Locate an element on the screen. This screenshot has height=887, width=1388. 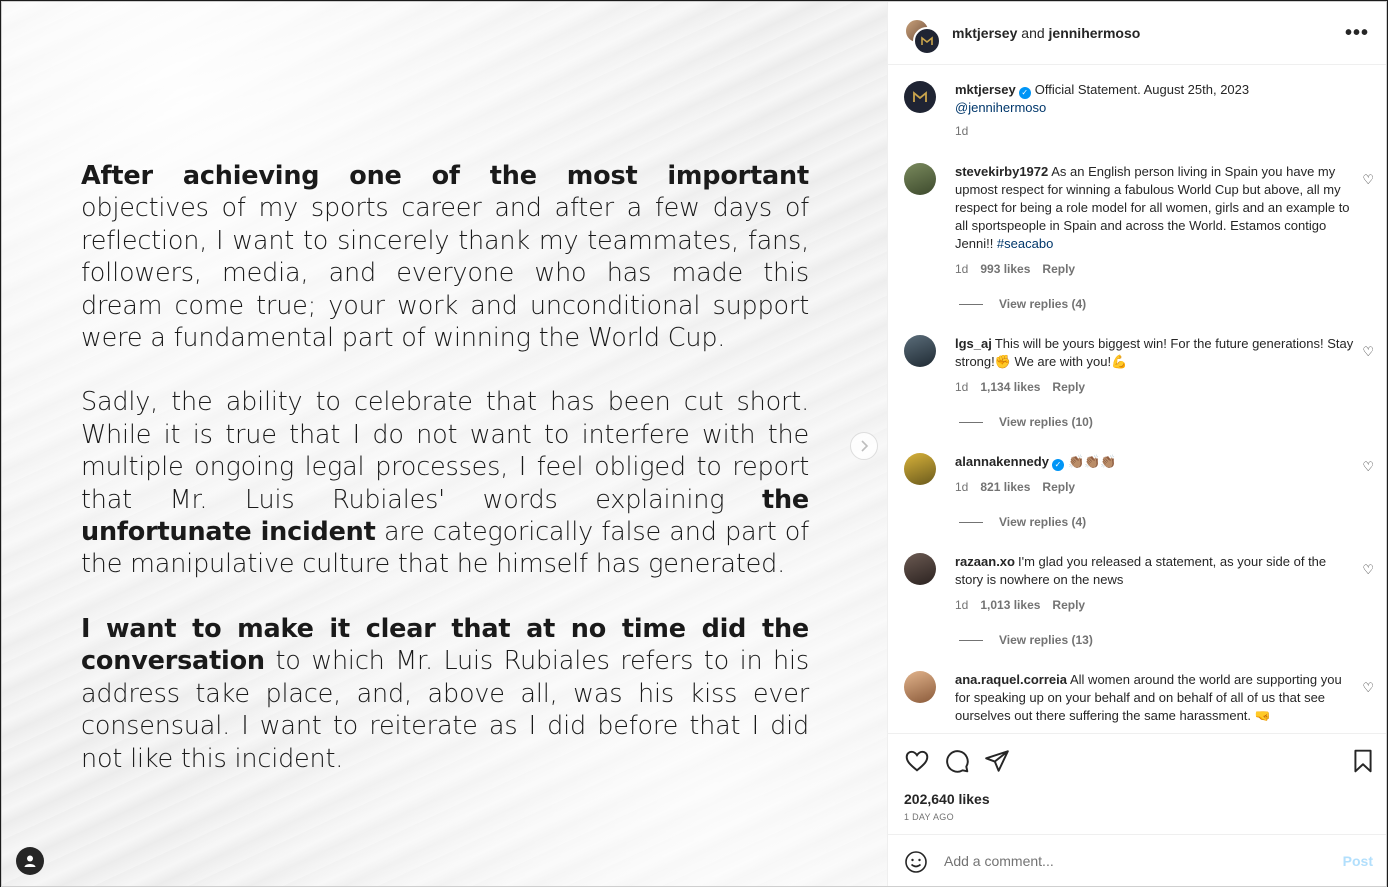
chevron-right-icon is located at coordinates (865, 446).